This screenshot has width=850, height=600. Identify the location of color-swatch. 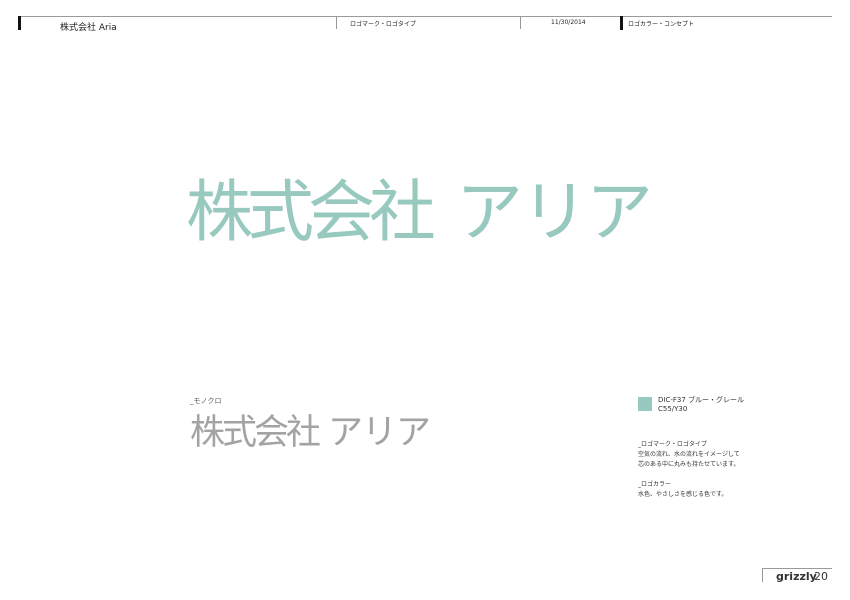
(645, 404).